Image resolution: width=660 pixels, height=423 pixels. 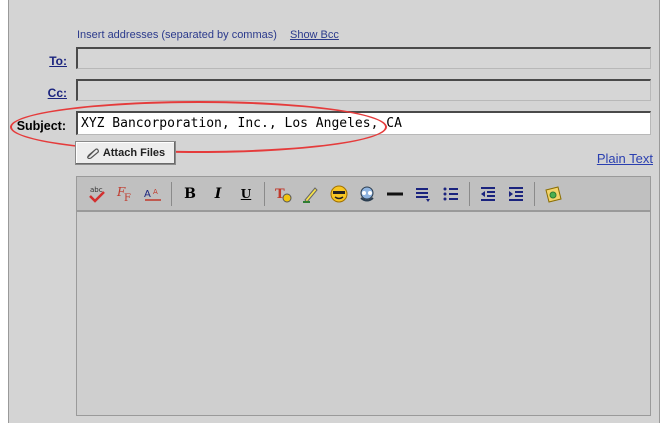 I want to click on attach-files-button: Attach Files, so click(x=125, y=153).